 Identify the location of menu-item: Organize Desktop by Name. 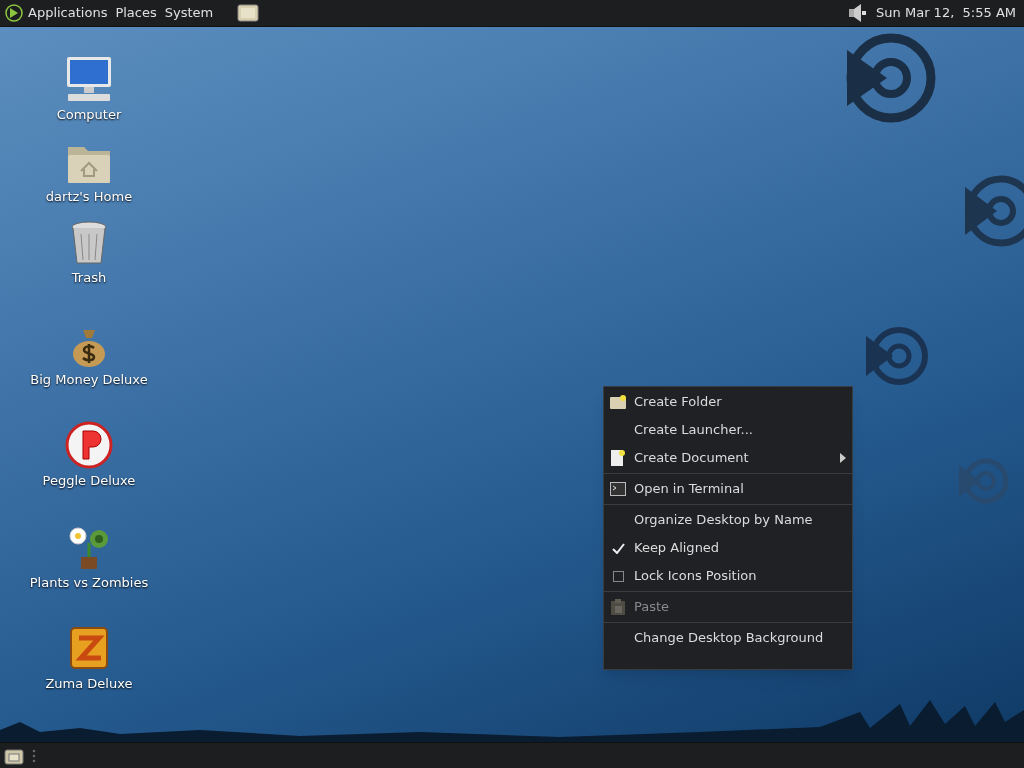
(728, 520).